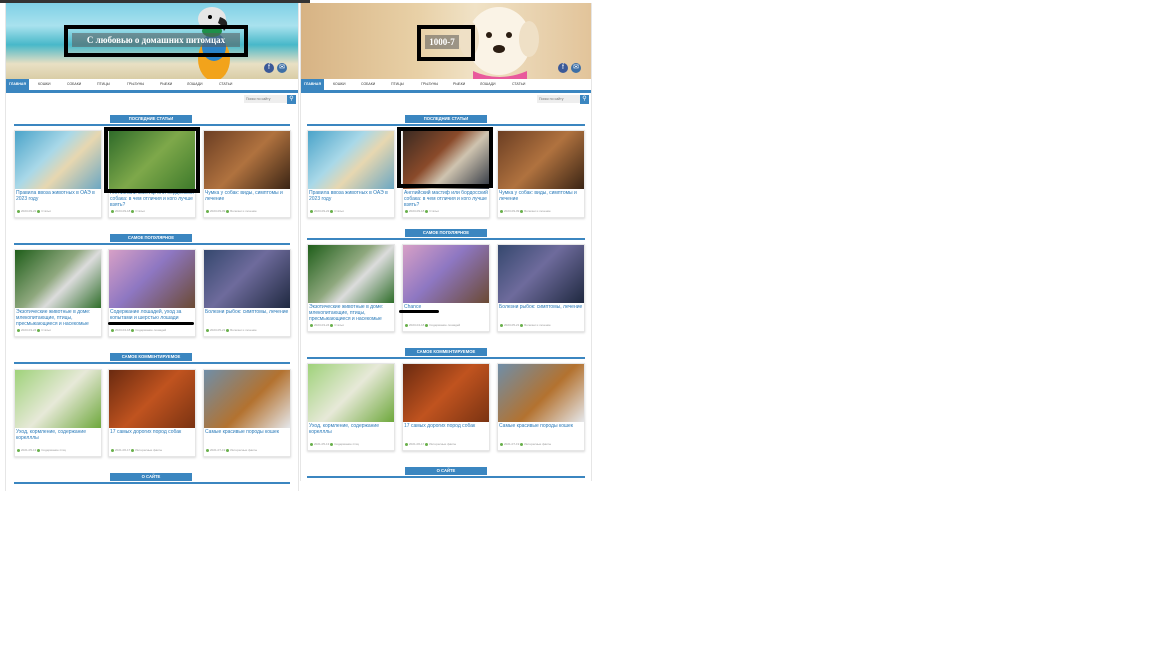 The width and height of the screenshot is (1152, 648). I want to click on article-date: 2023-09-18, so click(417, 211).